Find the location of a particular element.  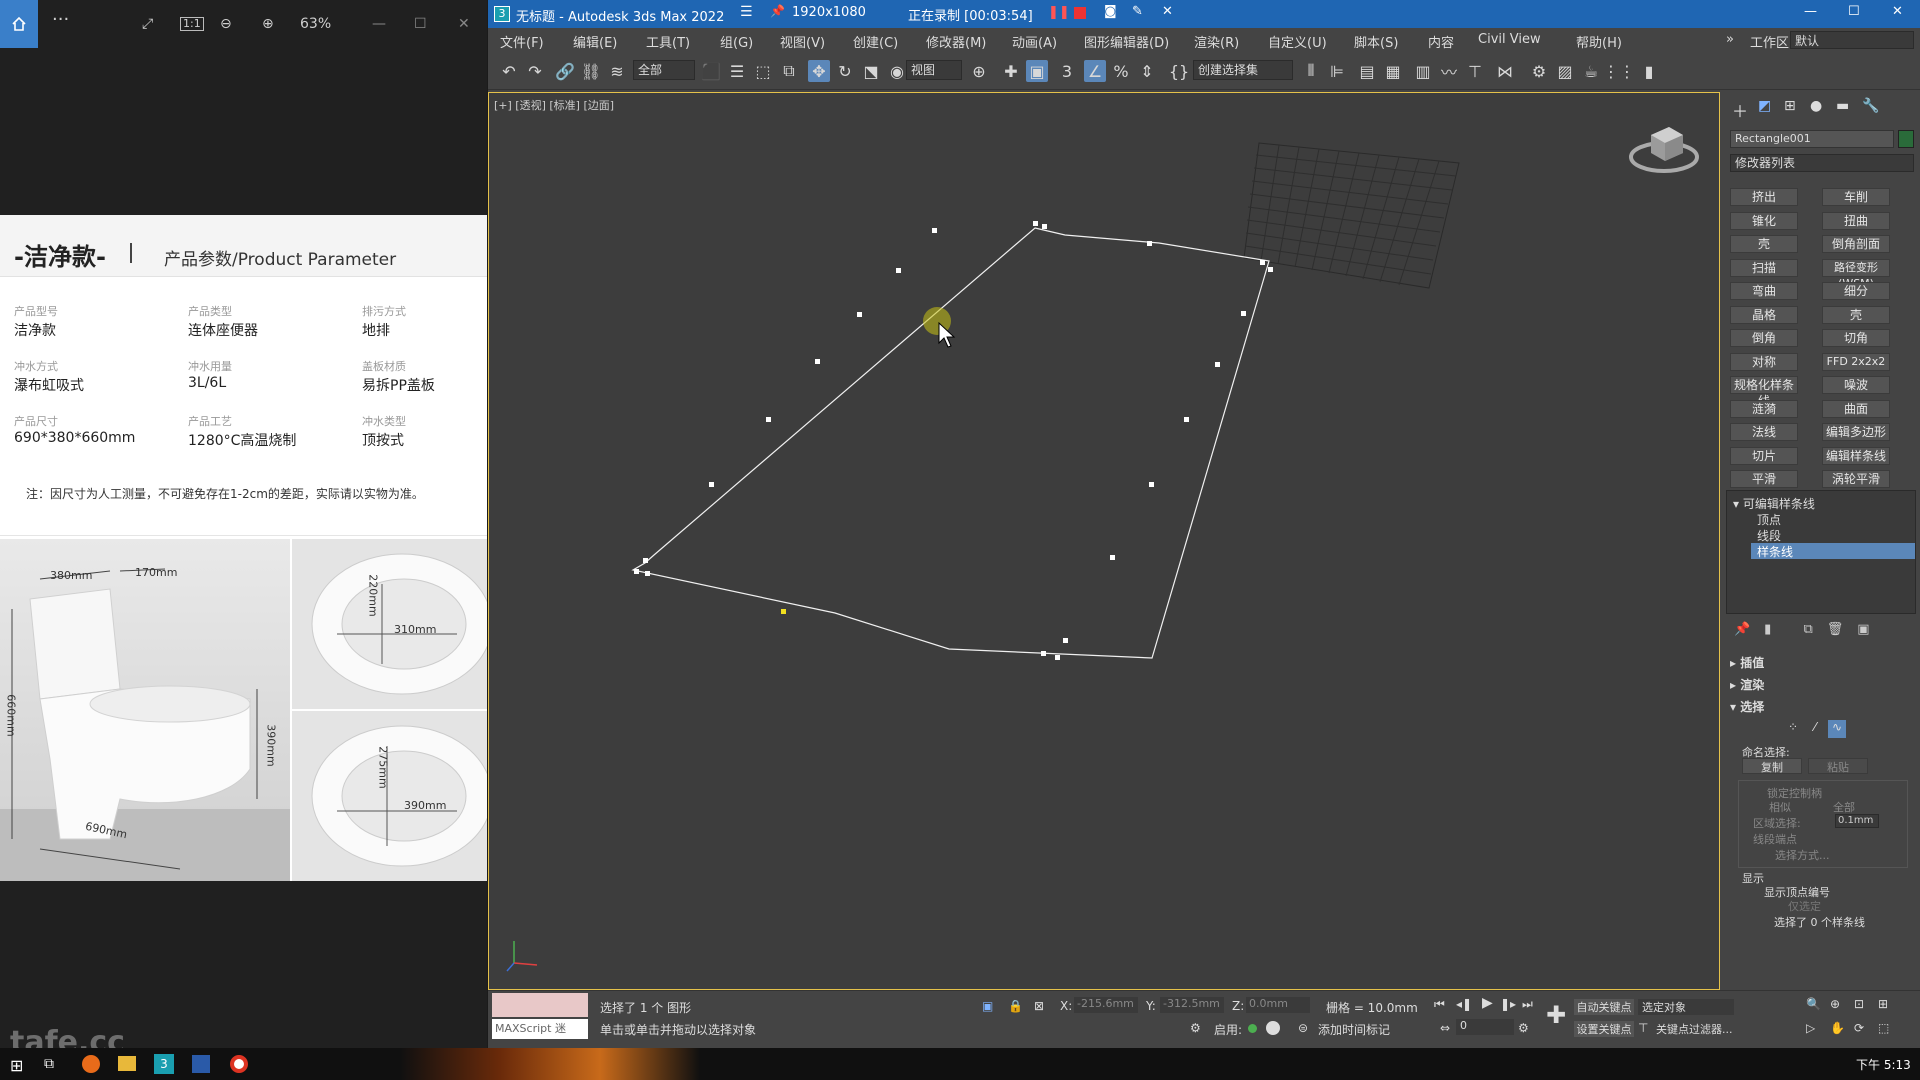

all-radio: 全部 is located at coordinates (1844, 807).